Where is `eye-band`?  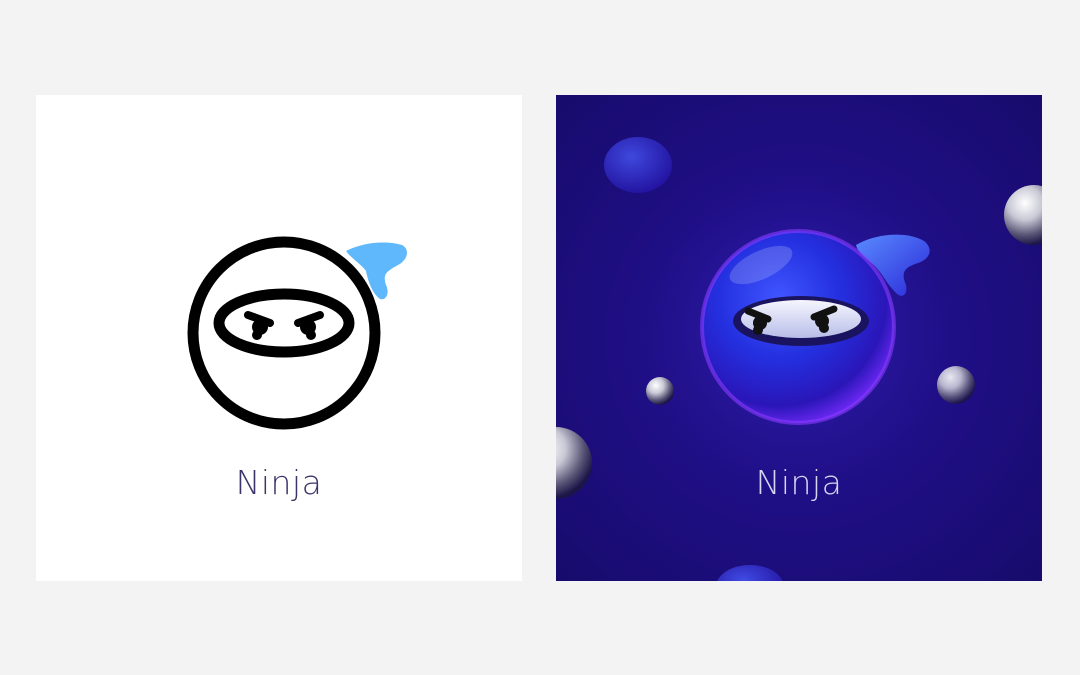 eye-band is located at coordinates (284, 323).